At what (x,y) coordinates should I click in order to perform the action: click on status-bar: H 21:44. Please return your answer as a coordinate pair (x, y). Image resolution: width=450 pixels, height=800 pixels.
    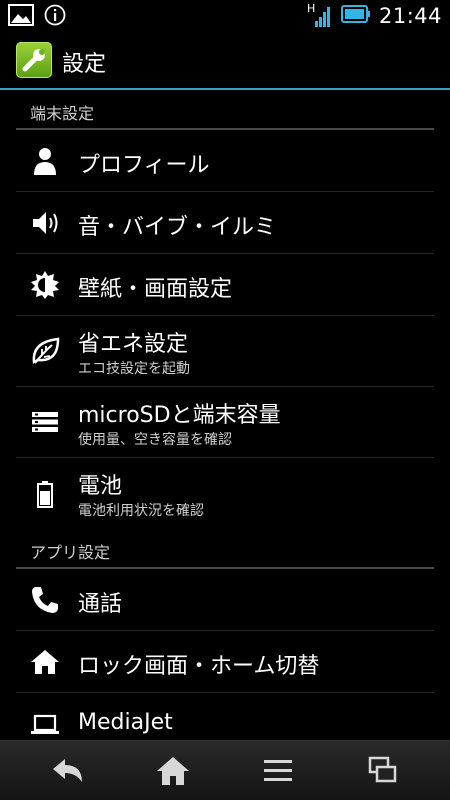
    Looking at the image, I should click on (225, 16).